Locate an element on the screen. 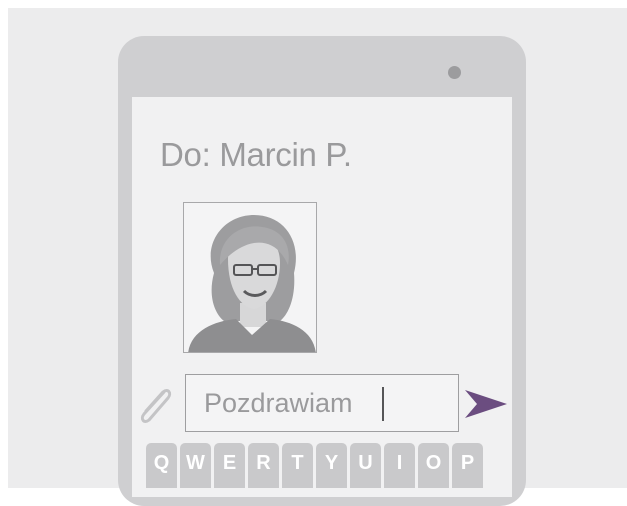 Image resolution: width=627 pixels, height=506 pixels. message-input: Pozdrawiam is located at coordinates (322, 403).